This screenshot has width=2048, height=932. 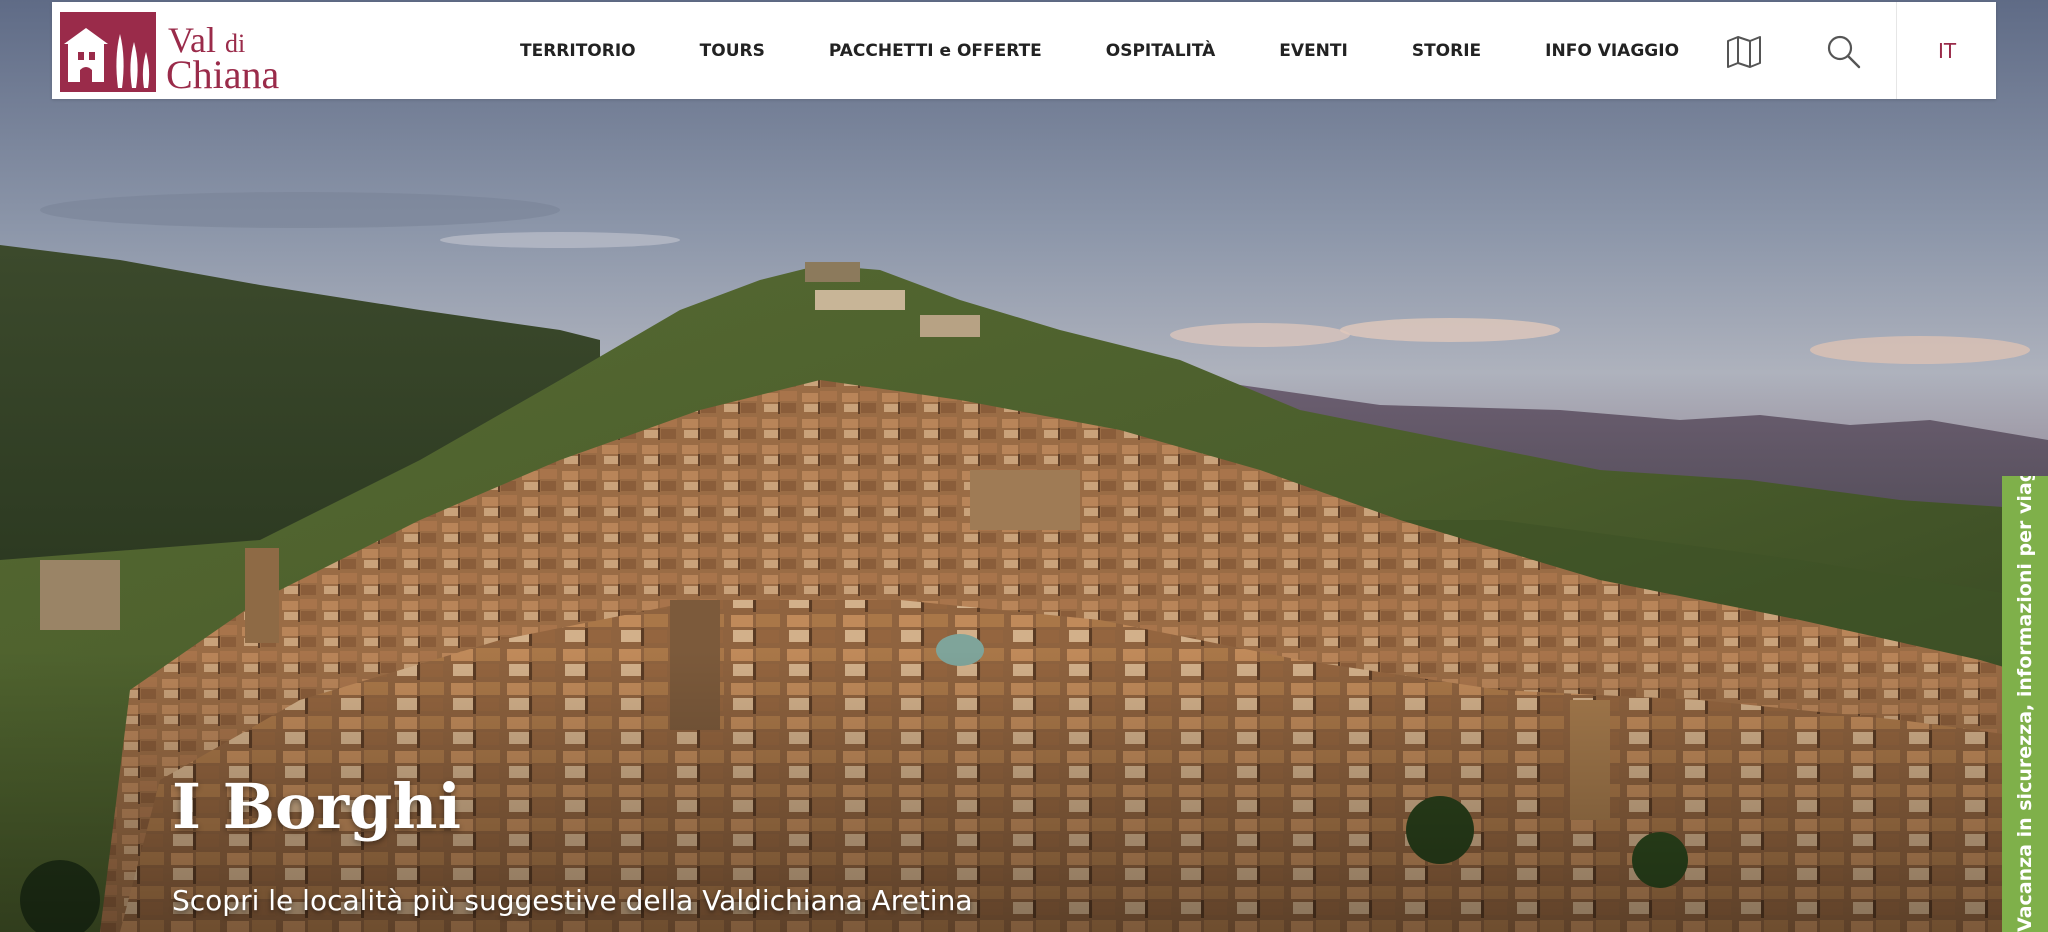 I want to click on nav-item-territorio: TERRITORIO, so click(x=578, y=51).